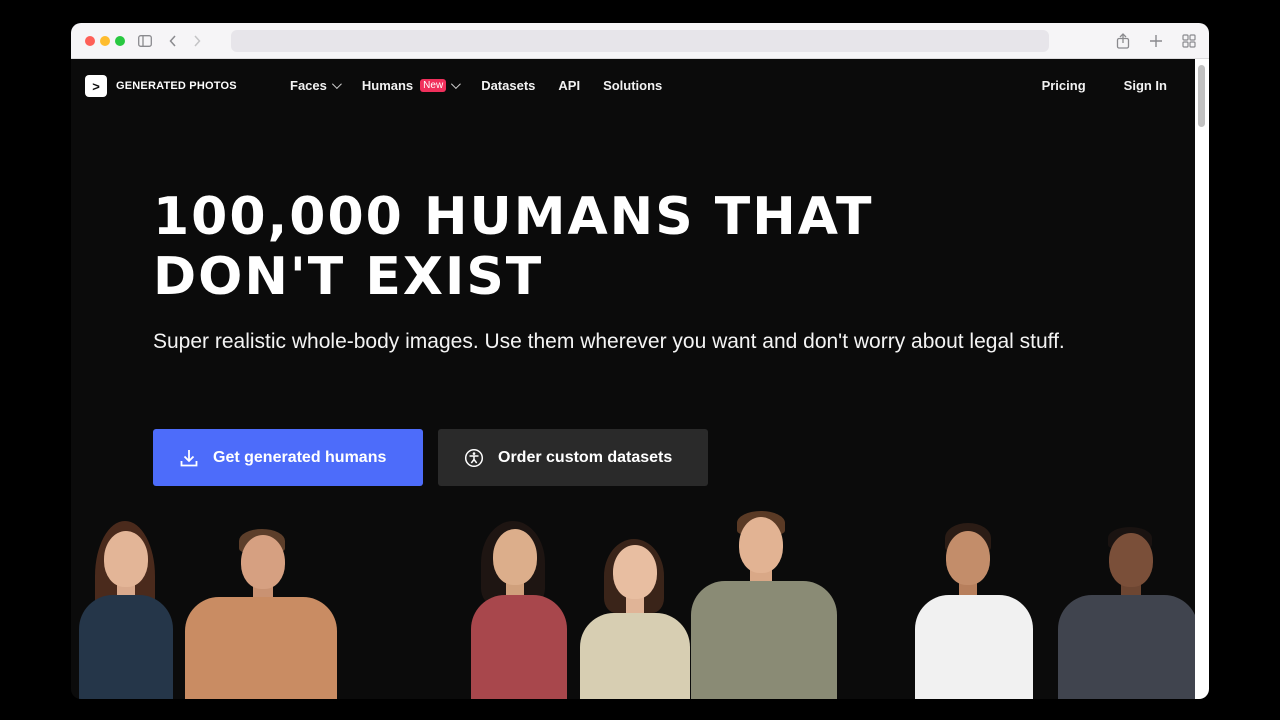  I want to click on hero-title: 100,000 Humans that don't exist, so click(633, 247).